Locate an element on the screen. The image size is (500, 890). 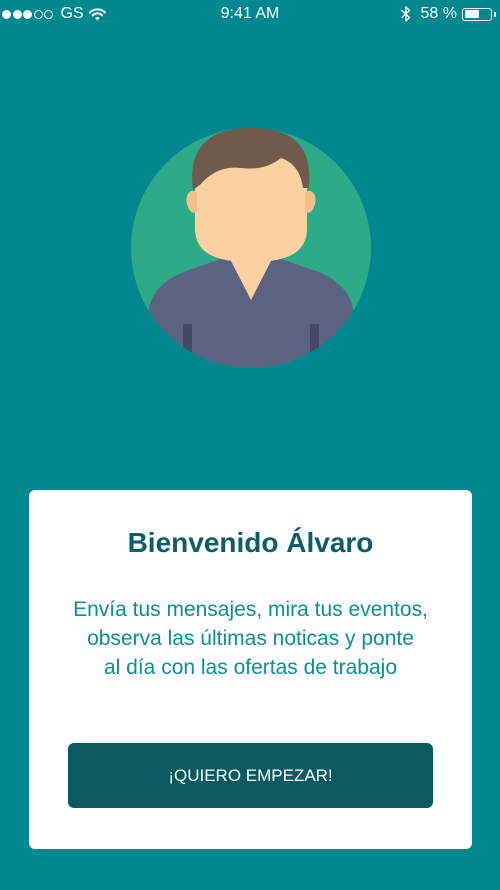
avatar-shirt-seam-right is located at coordinates (314, 346).